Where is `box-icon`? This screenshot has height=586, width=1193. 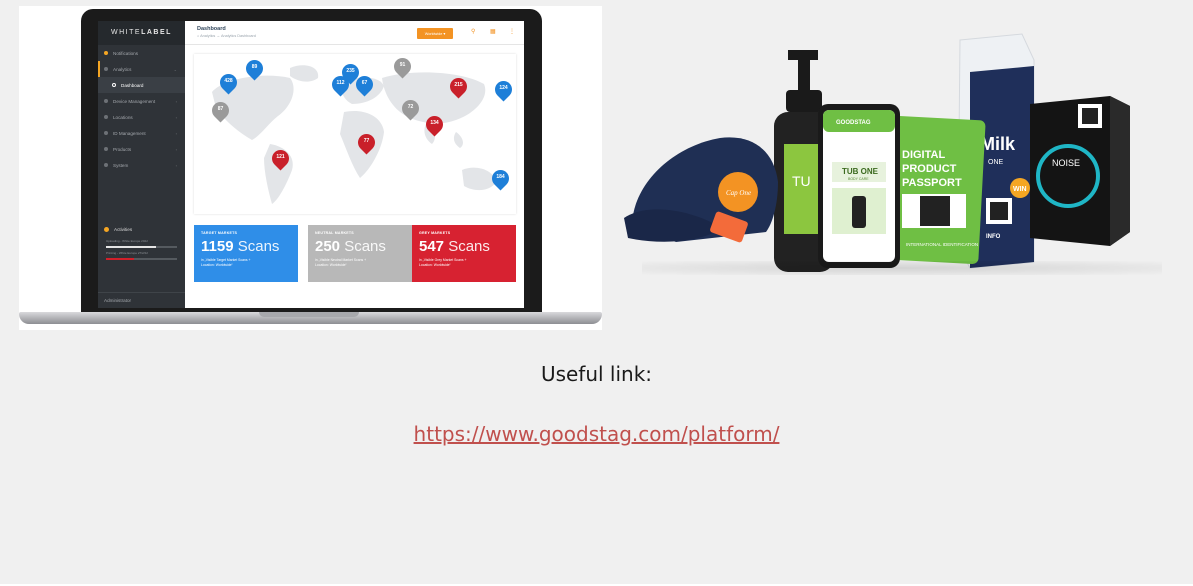
box-icon is located at coordinates (106, 149).